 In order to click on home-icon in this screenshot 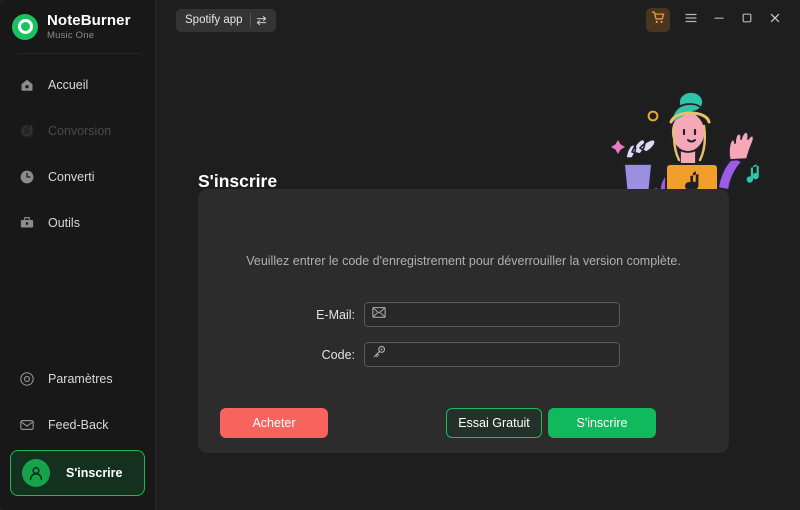, I will do `click(27, 85)`.